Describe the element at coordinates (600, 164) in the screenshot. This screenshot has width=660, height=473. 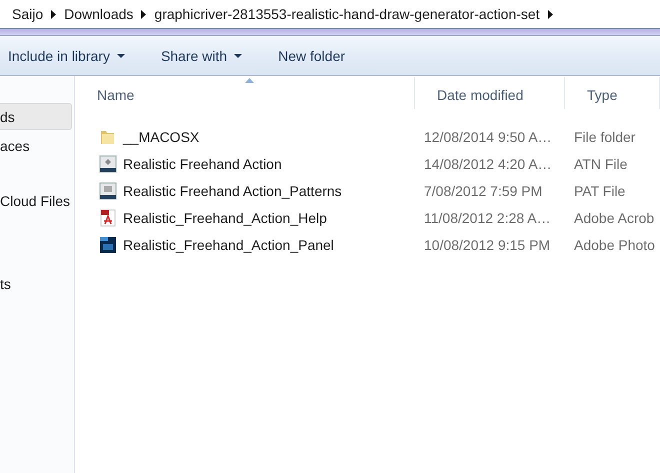
I see `type-cell-text: ATN File` at that location.